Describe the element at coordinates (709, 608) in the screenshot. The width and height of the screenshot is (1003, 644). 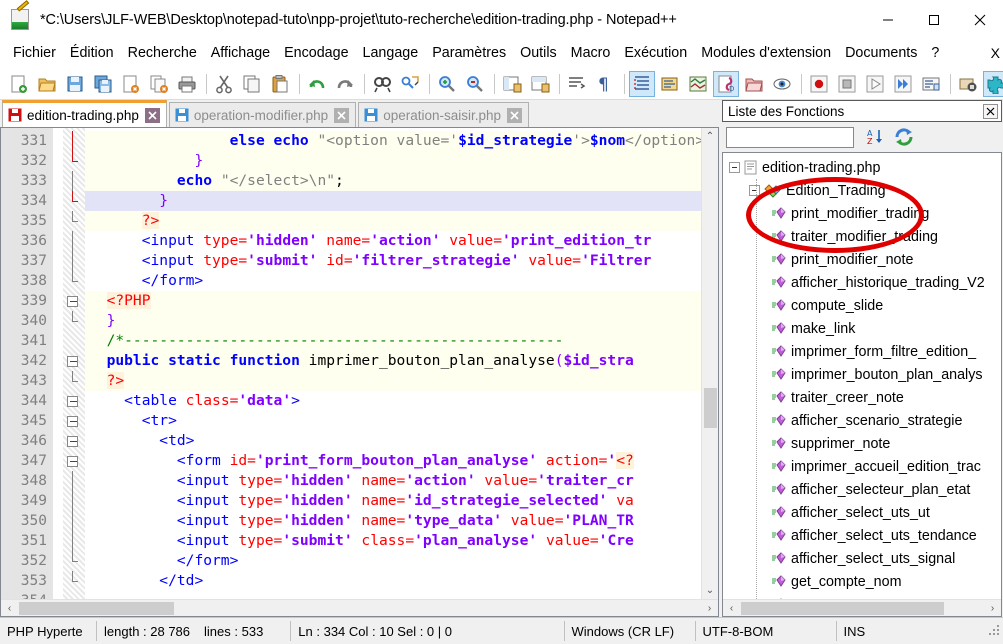
I see `scroll-right-arrow: ›` at that location.